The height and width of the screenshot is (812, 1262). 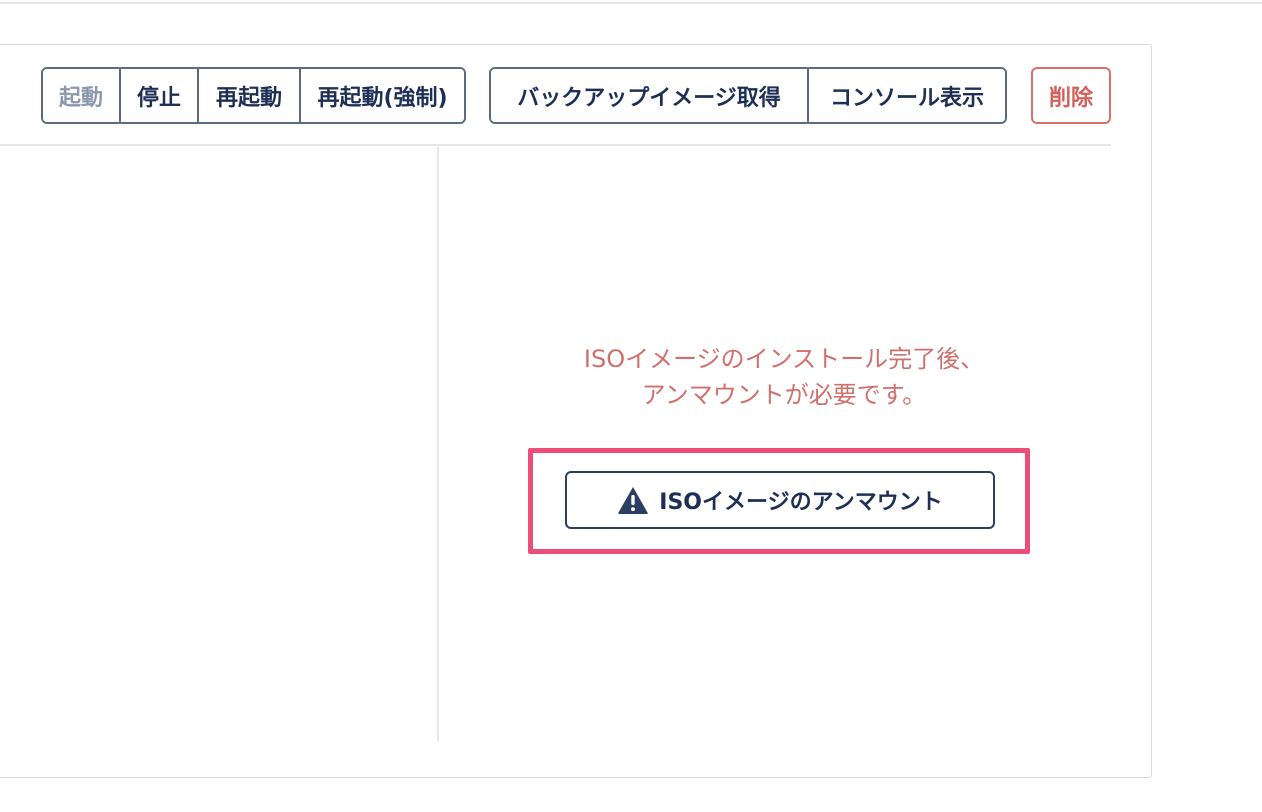 I want to click on stop-button: 停止, so click(x=160, y=95).